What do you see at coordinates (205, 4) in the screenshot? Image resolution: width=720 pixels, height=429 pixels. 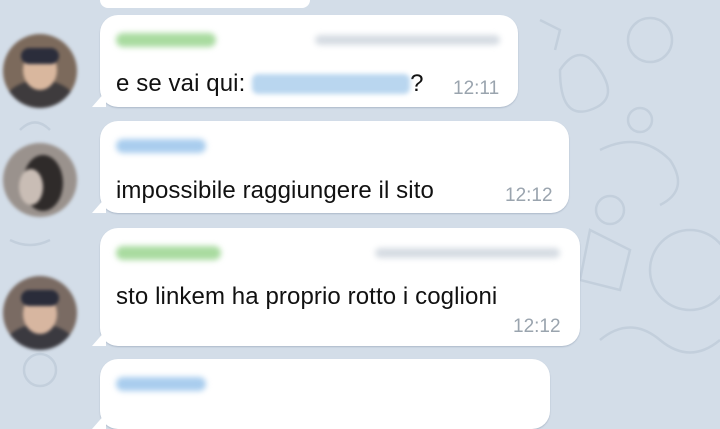 I see `message-bubble-previous` at bounding box center [205, 4].